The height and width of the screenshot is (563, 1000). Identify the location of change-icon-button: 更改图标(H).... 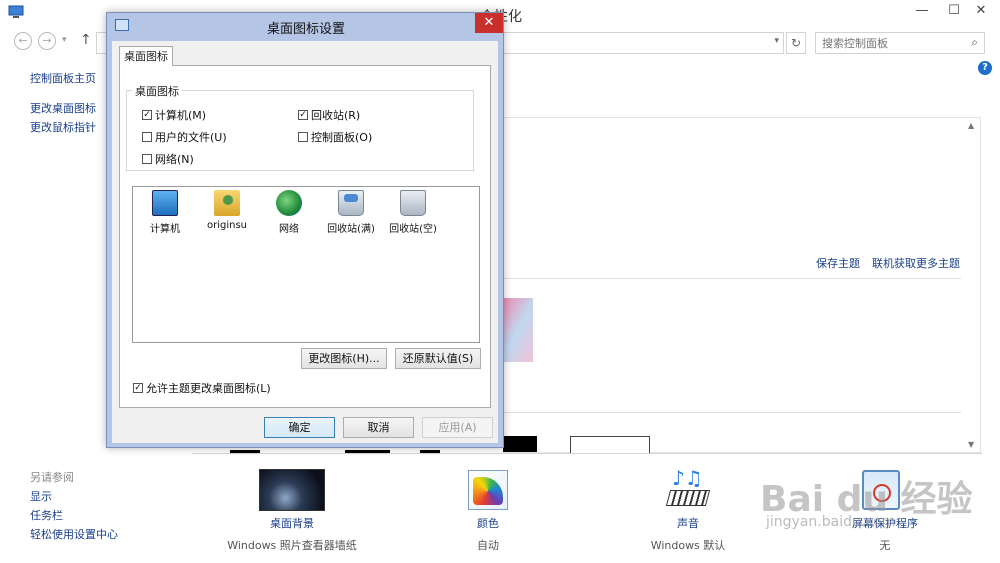
(344, 358).